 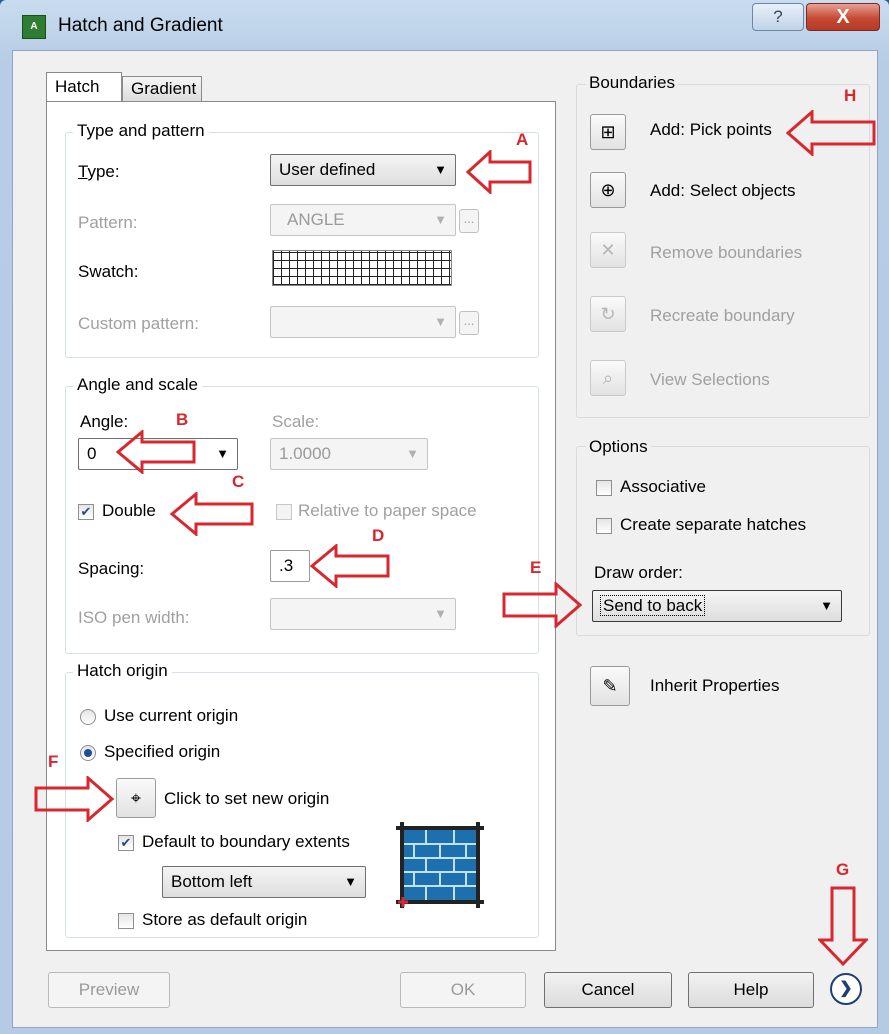 I want to click on draw-order-dropdown: Send to back ▼, so click(x=717, y=606).